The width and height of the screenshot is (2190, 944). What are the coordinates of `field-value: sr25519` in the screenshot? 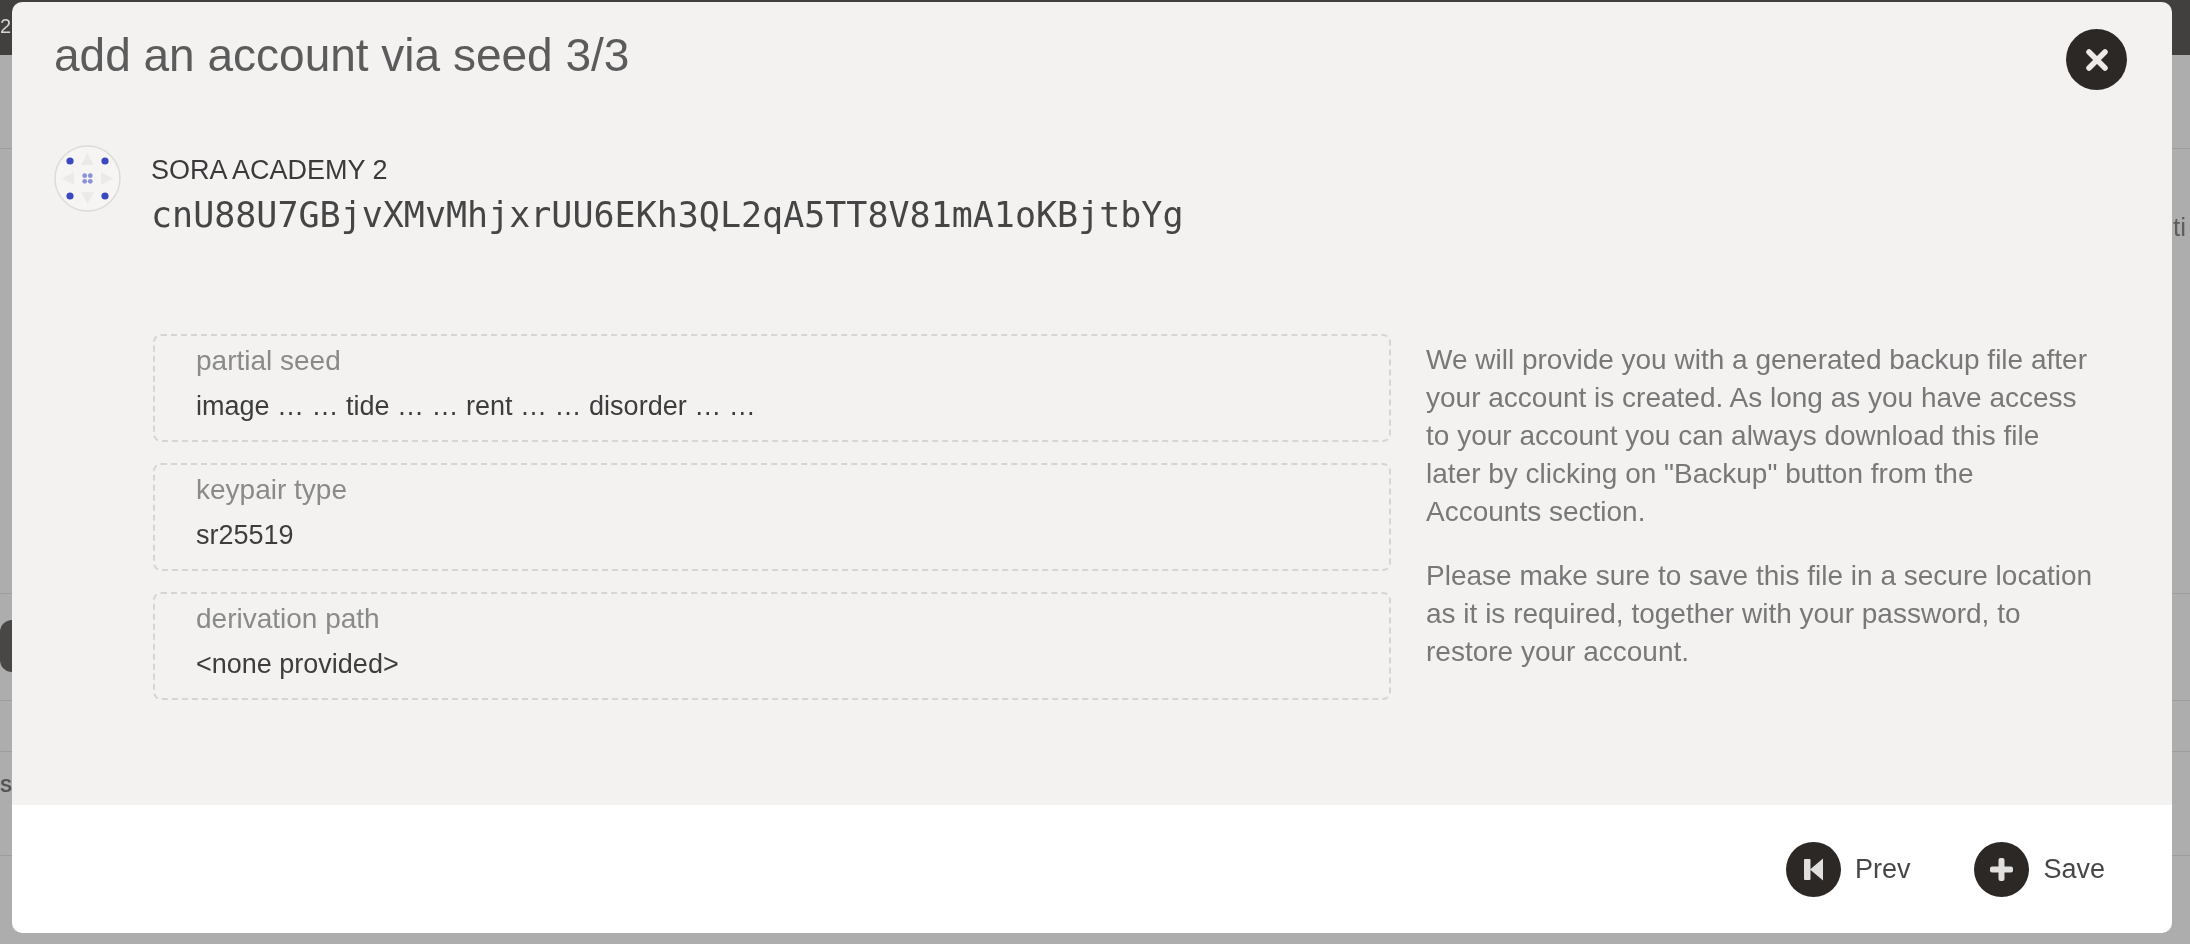 It's located at (245, 535).